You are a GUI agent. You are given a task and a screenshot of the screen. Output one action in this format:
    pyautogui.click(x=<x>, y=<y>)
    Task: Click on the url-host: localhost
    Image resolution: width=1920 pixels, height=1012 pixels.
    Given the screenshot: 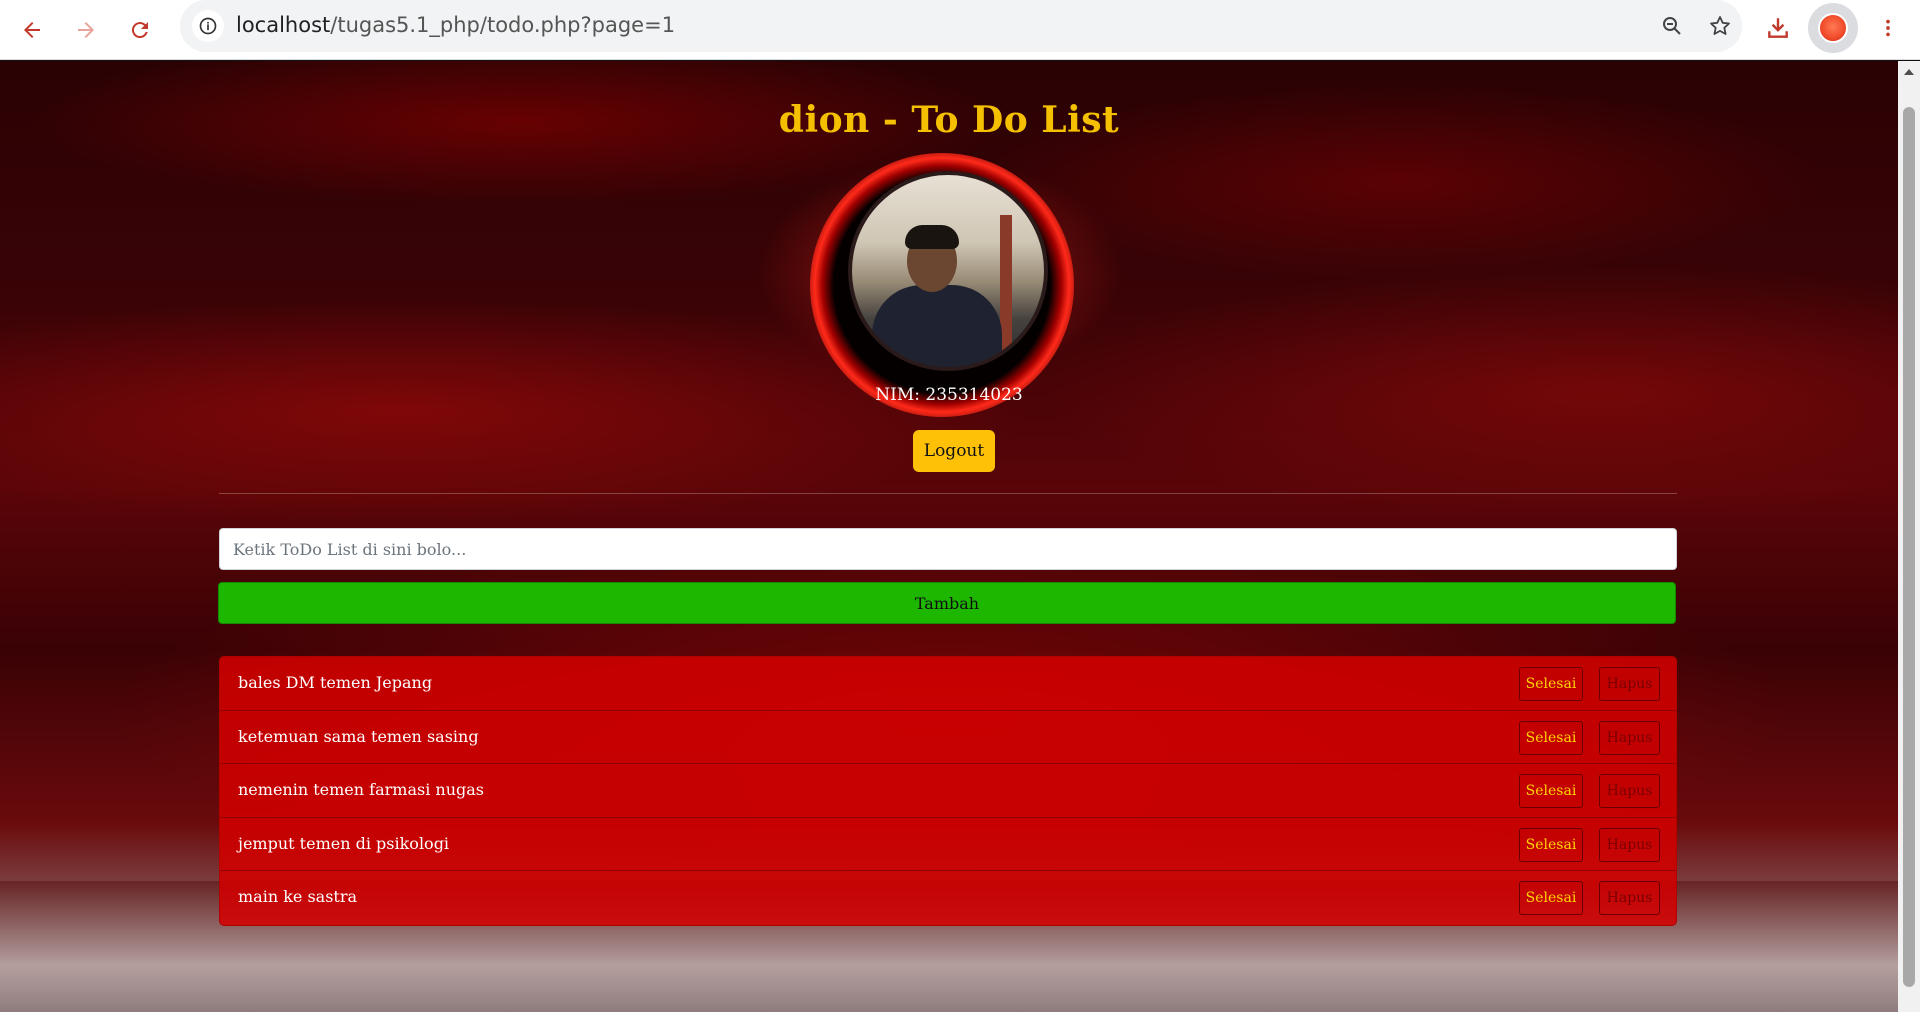 What is the action you would take?
    pyautogui.click(x=283, y=25)
    